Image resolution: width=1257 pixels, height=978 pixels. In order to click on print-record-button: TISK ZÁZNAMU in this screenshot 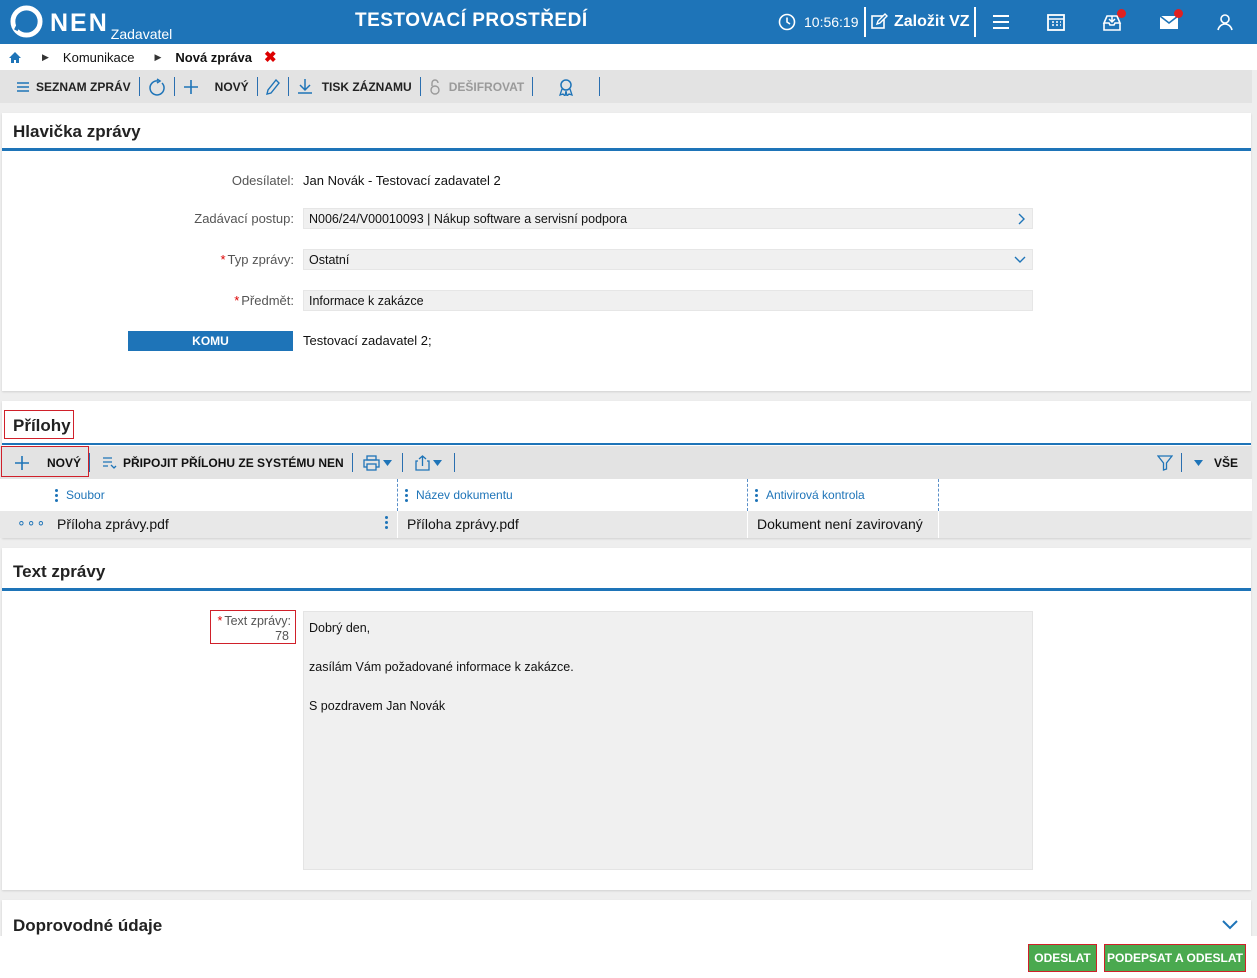, I will do `click(354, 86)`.